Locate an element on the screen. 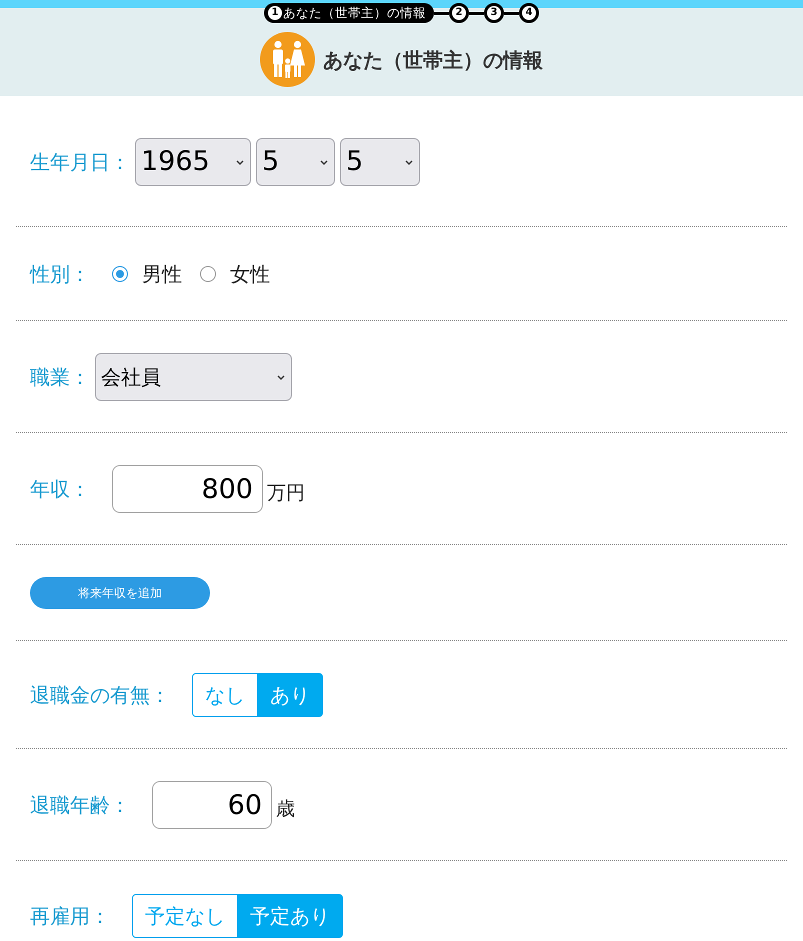 This screenshot has height=941, width=803. field-label: 退職年齢： is located at coordinates (80, 805).